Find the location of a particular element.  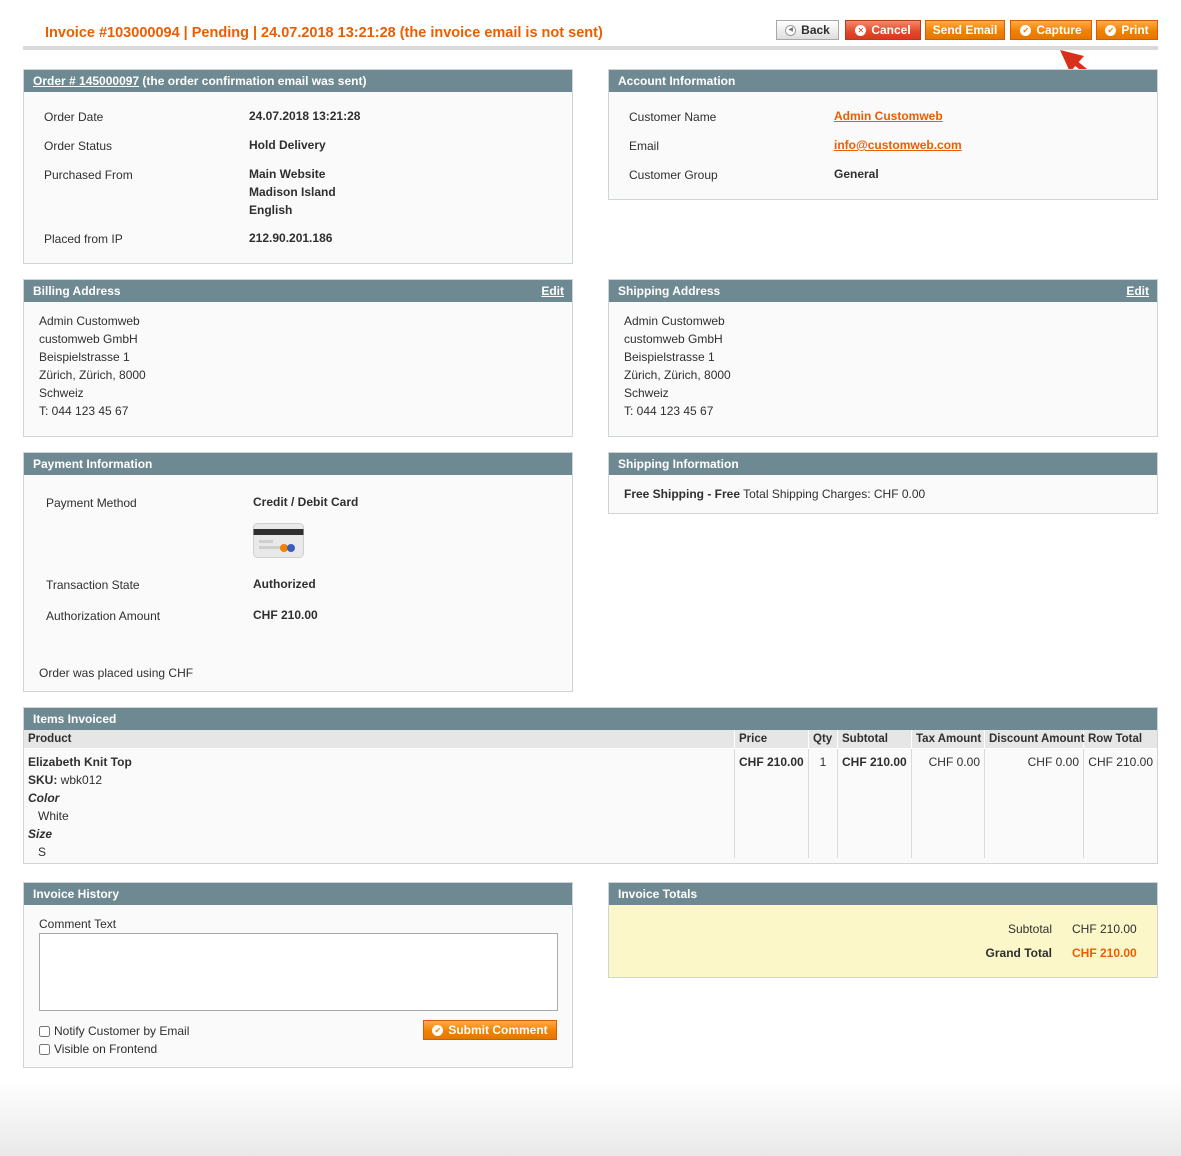

notify-customer-checkbox-row: Notify Customer by Email is located at coordinates (114, 1031).